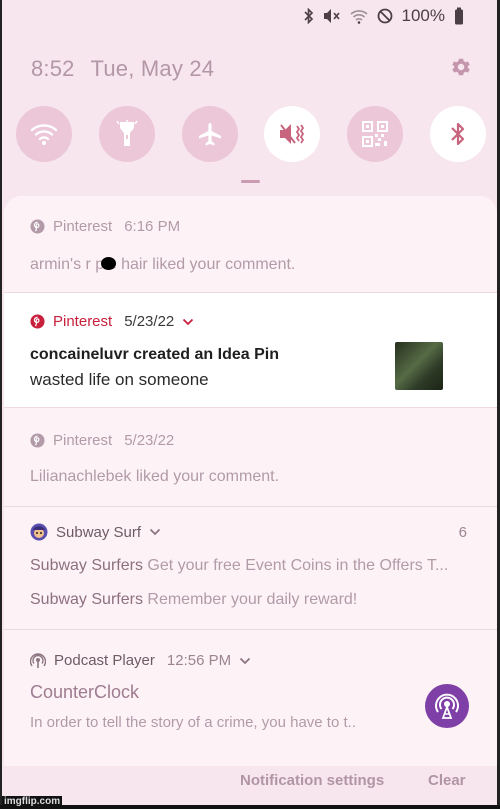  What do you see at coordinates (99, 532) in the screenshot?
I see `app-name: Subway Surf` at bounding box center [99, 532].